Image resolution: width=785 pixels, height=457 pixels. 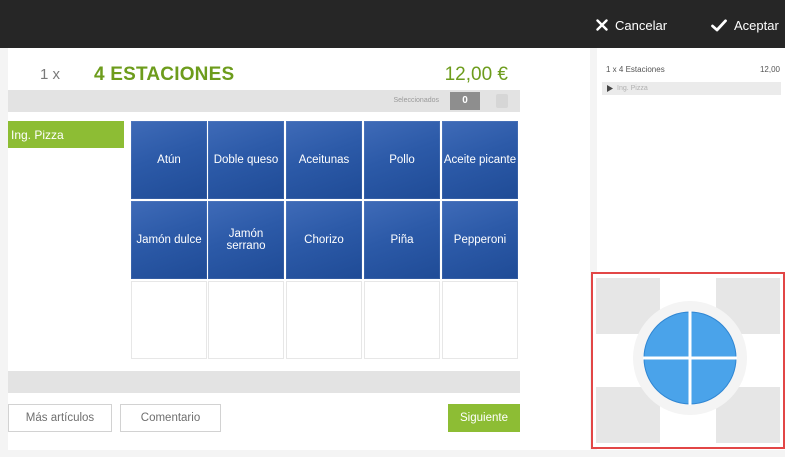 I want to click on ingredient-button: Piña, so click(x=402, y=240).